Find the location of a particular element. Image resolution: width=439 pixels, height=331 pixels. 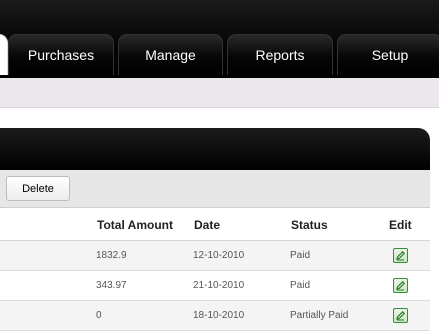

tab-label: Purchases is located at coordinates (61, 55).